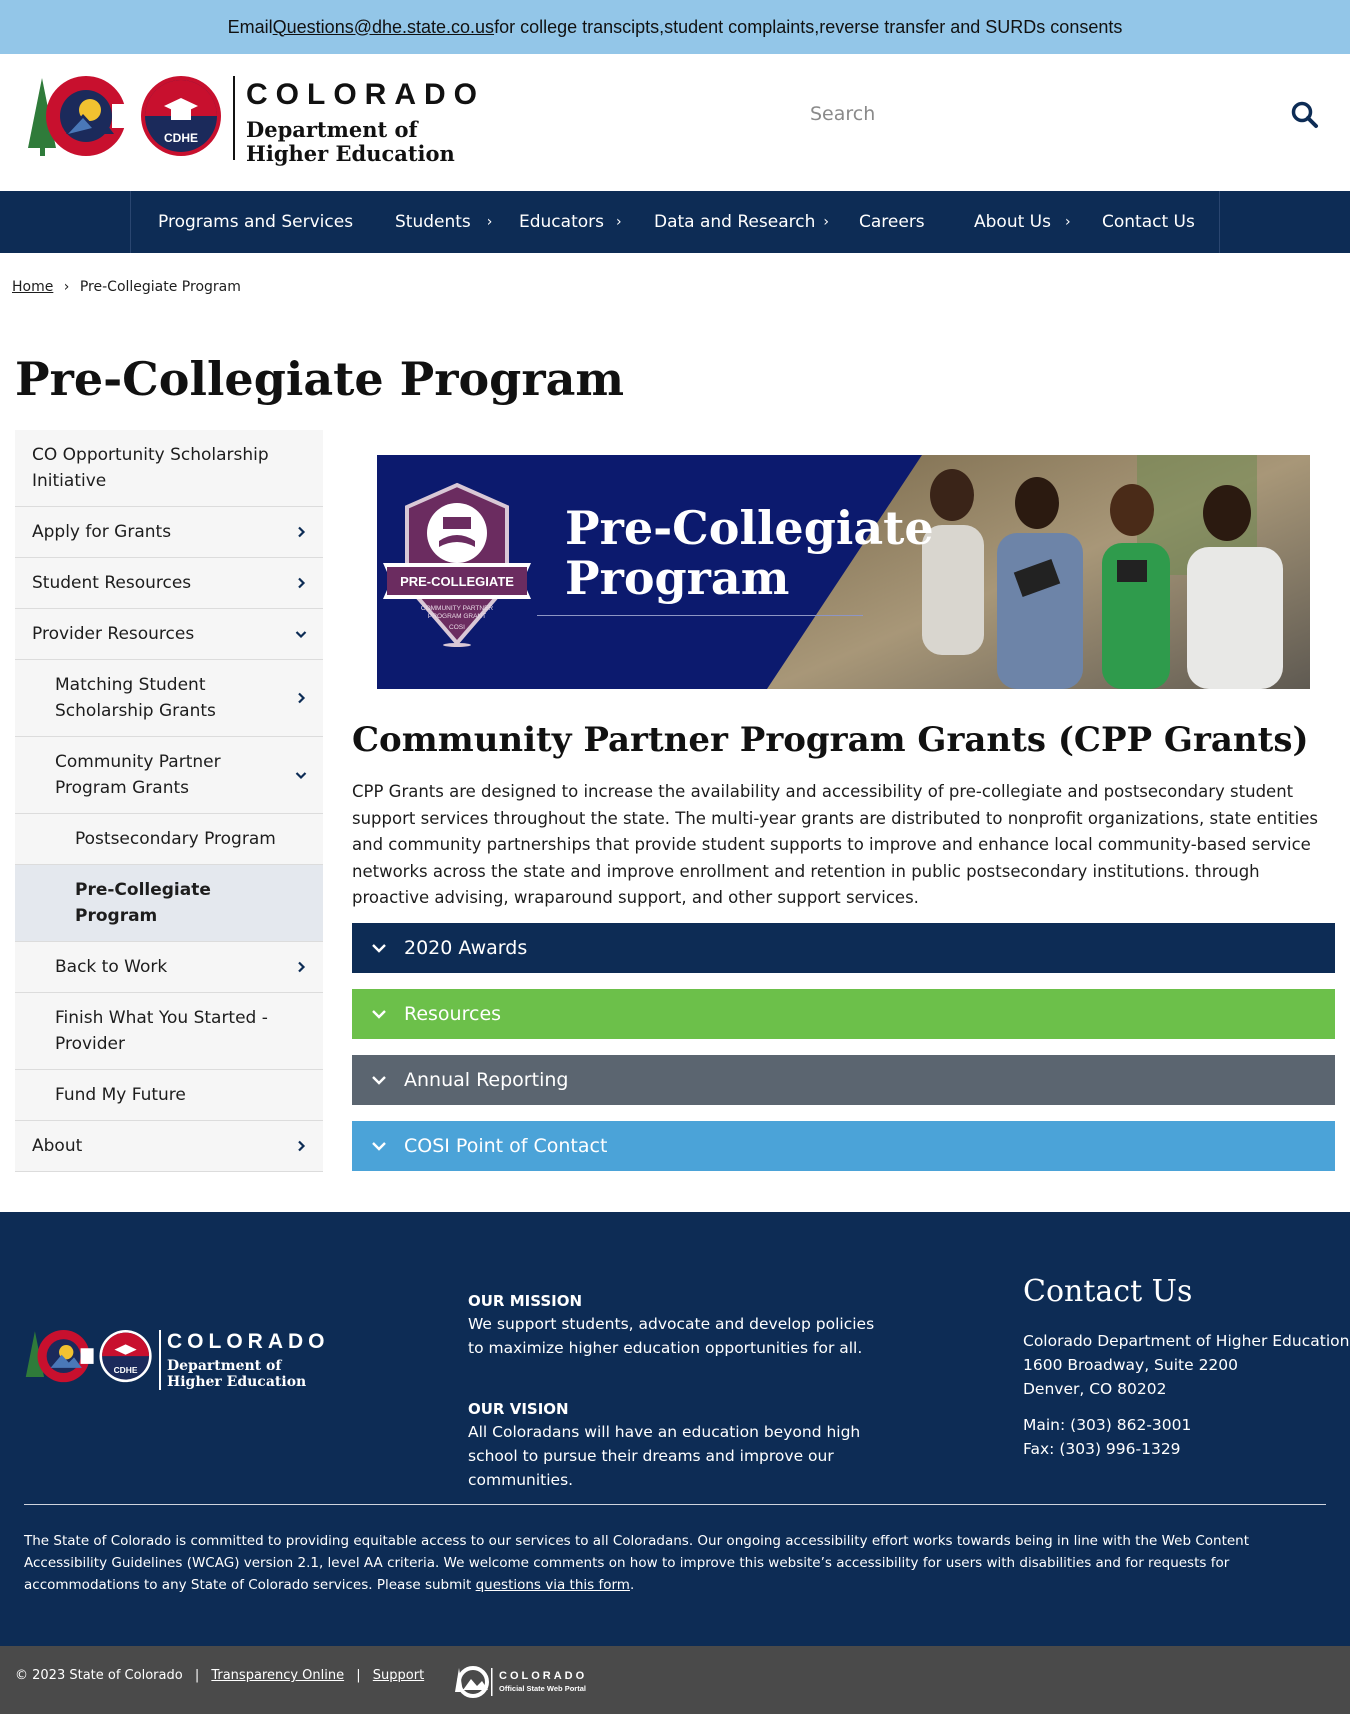 The height and width of the screenshot is (1714, 1350). I want to click on sidebar-item-label: Community Partner Program Grants, so click(138, 775).